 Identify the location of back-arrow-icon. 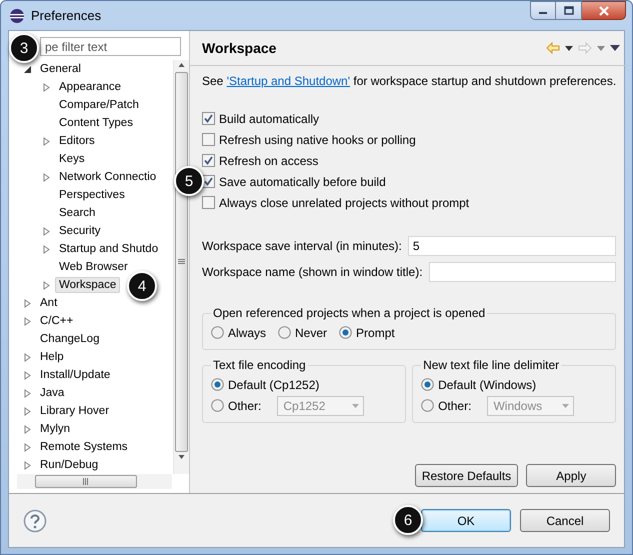
(553, 48).